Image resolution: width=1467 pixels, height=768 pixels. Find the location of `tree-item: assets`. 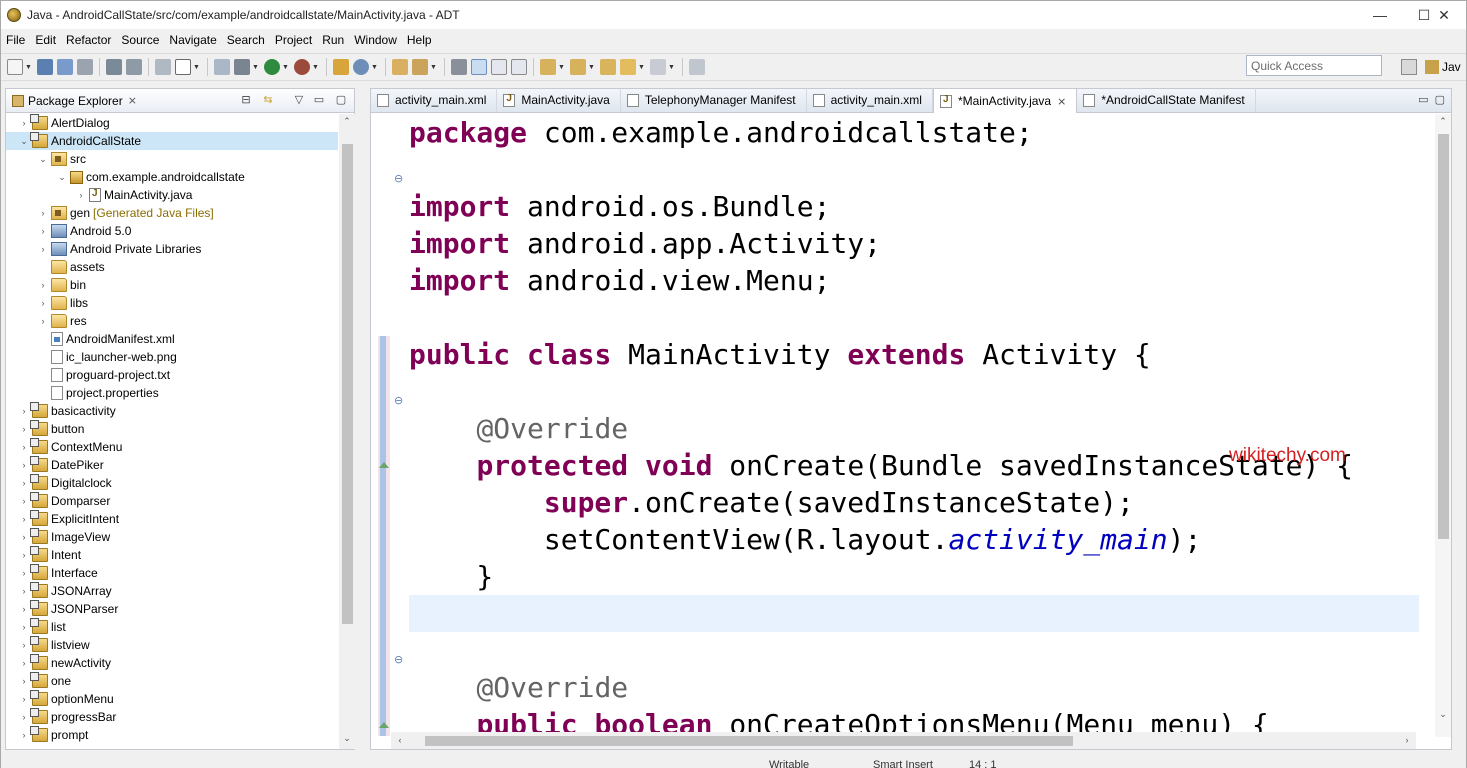

tree-item: assets is located at coordinates (172, 267).